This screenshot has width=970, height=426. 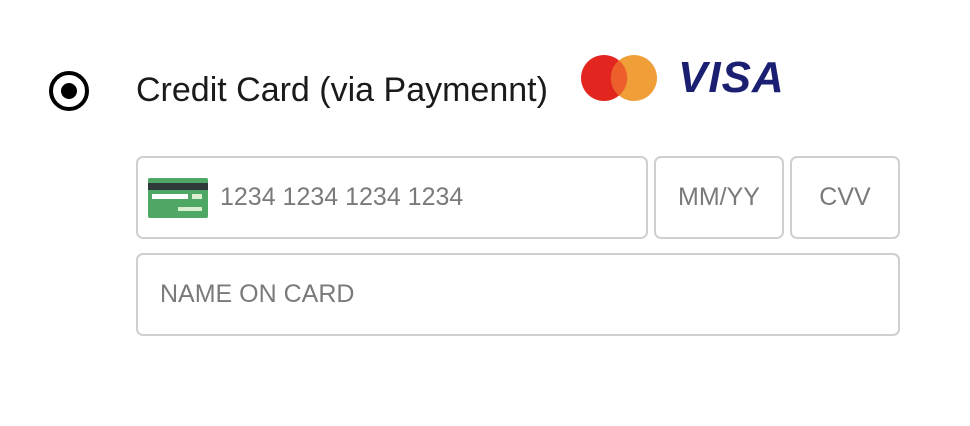 What do you see at coordinates (178, 197) in the screenshot?
I see `credit-card-icon` at bounding box center [178, 197].